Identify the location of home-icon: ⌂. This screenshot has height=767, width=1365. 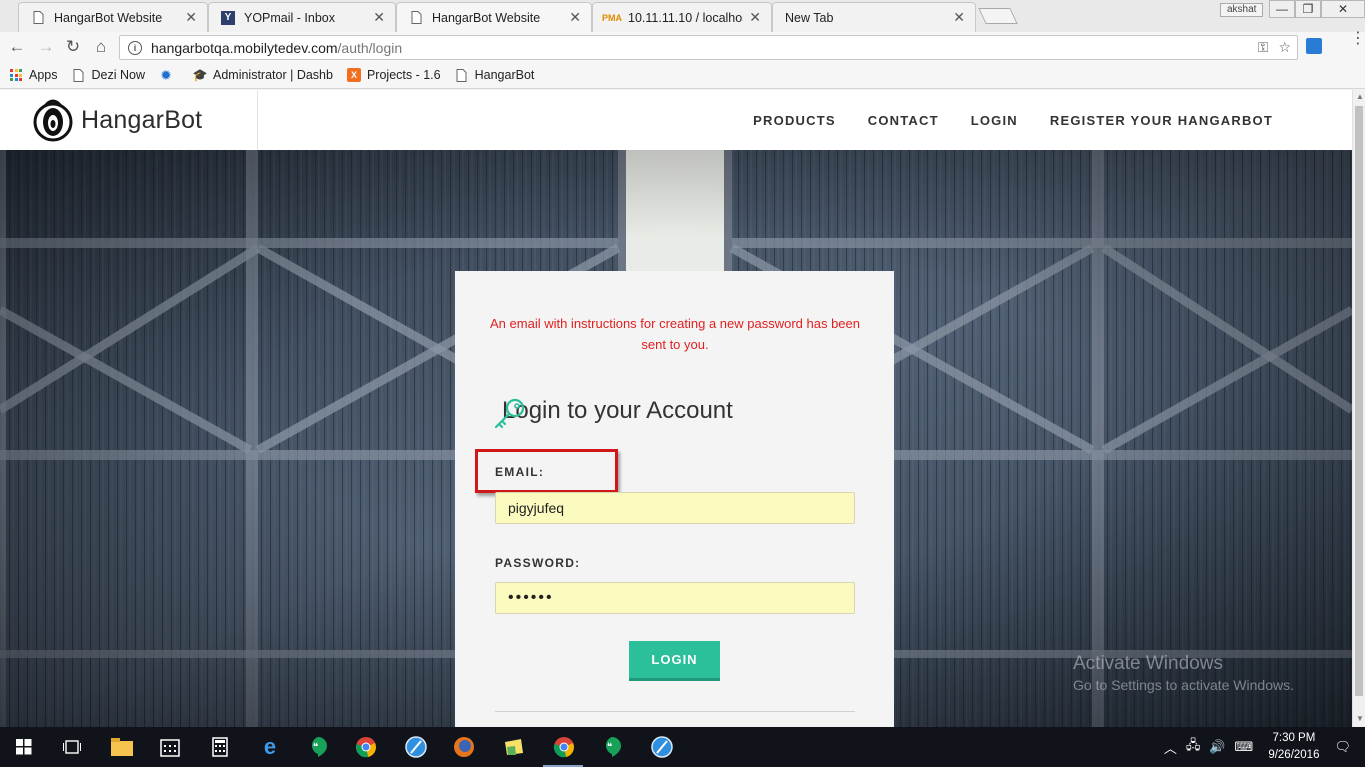
(101, 47).